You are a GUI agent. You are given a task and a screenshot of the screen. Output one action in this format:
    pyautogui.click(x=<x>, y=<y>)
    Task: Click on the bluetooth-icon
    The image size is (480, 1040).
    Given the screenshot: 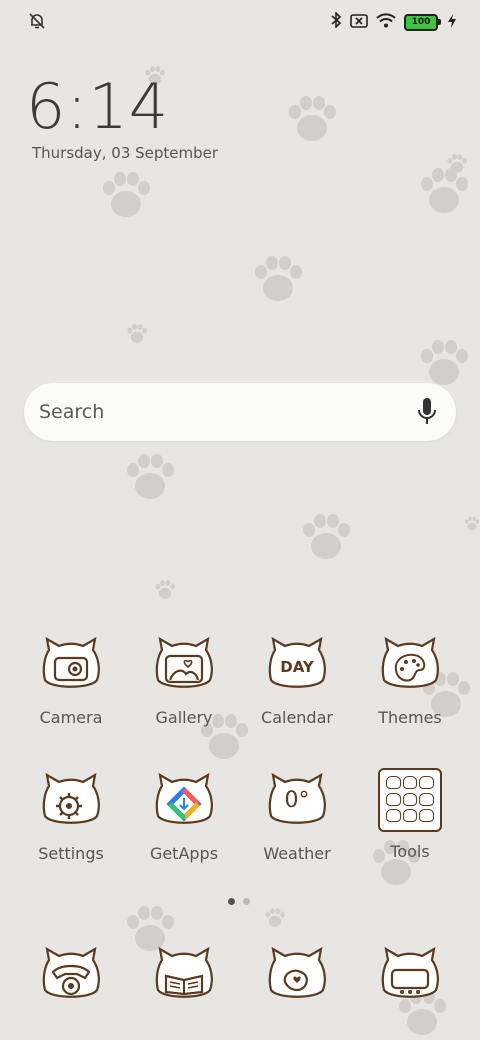 What is the action you would take?
    pyautogui.click(x=336, y=21)
    